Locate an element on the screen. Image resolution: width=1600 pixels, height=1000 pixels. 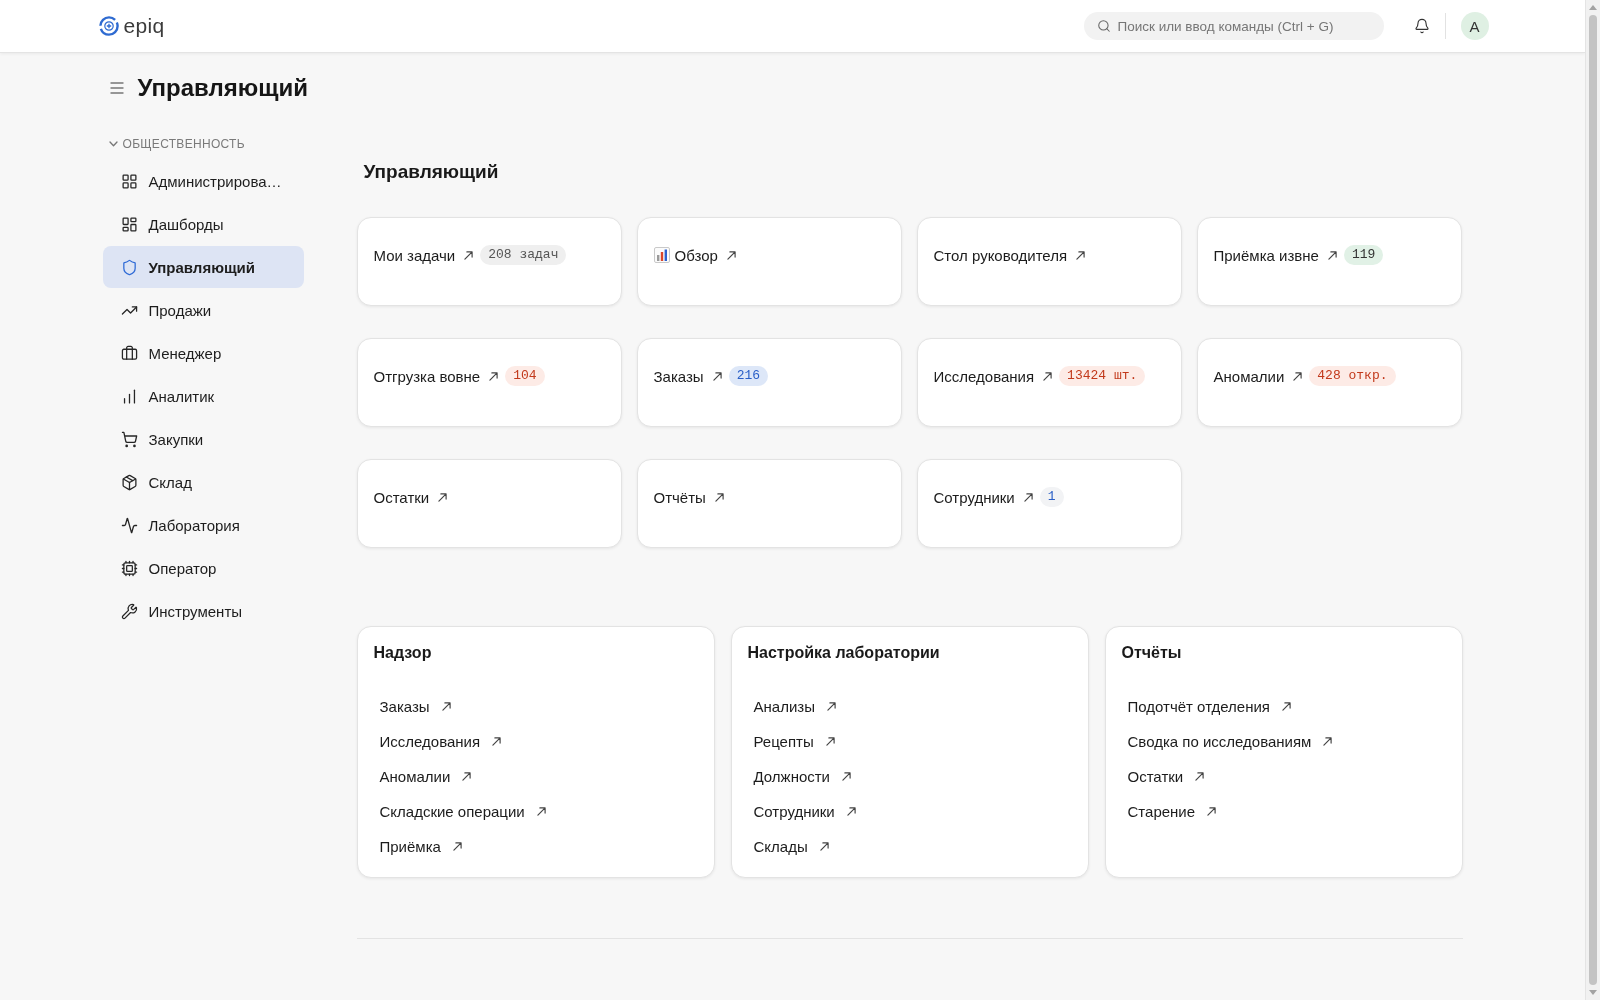
card-title: Отчёты is located at coordinates (679, 497).